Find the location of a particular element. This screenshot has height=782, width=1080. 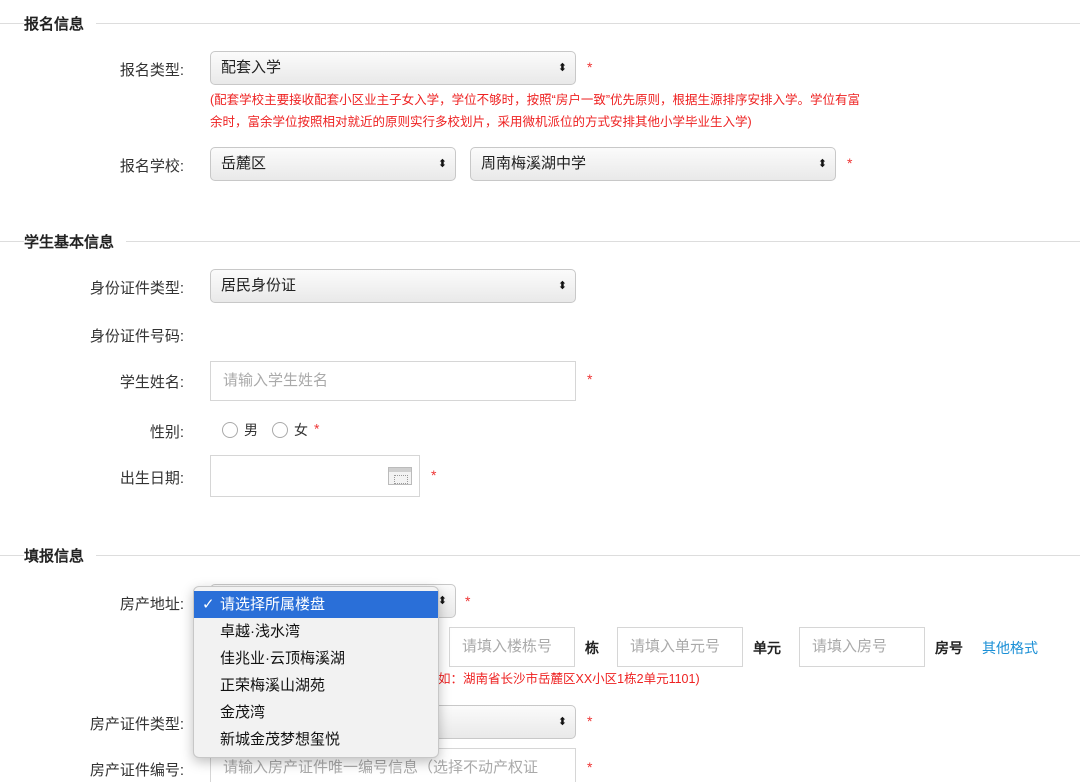

option-label: 佳兆业·云顶梅溪湖 is located at coordinates (282, 658).